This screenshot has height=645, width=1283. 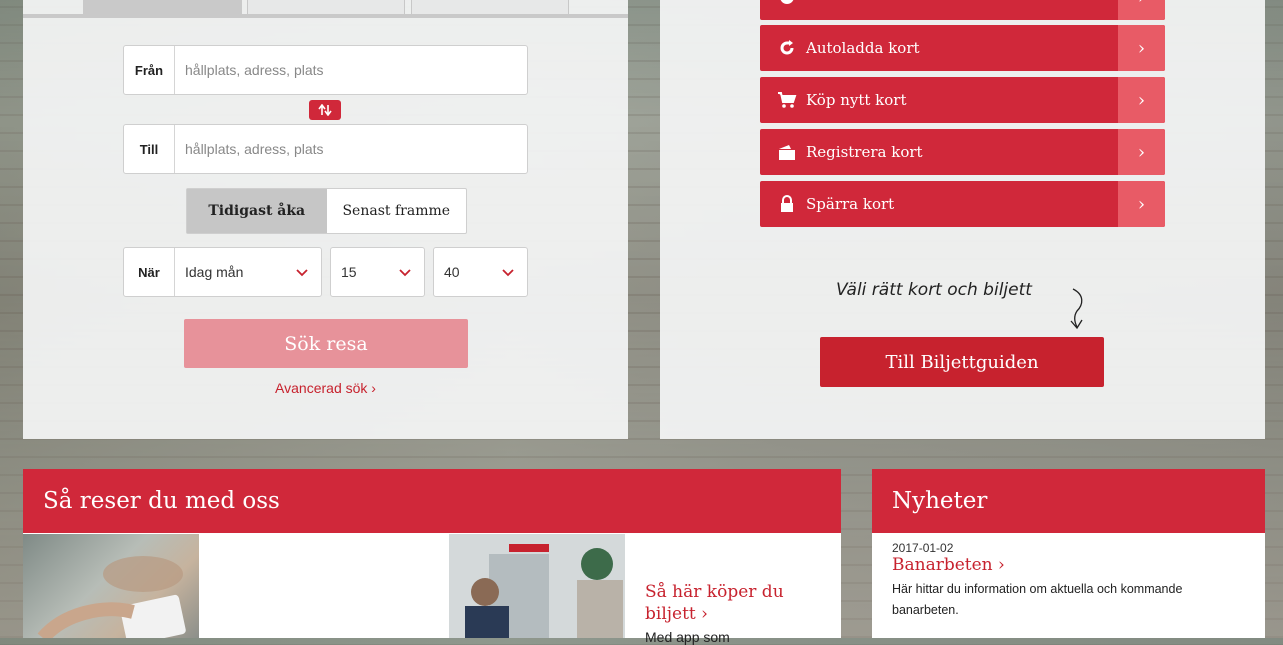 I want to click on card-menu-label: Autoladda kort, so click(x=863, y=48).